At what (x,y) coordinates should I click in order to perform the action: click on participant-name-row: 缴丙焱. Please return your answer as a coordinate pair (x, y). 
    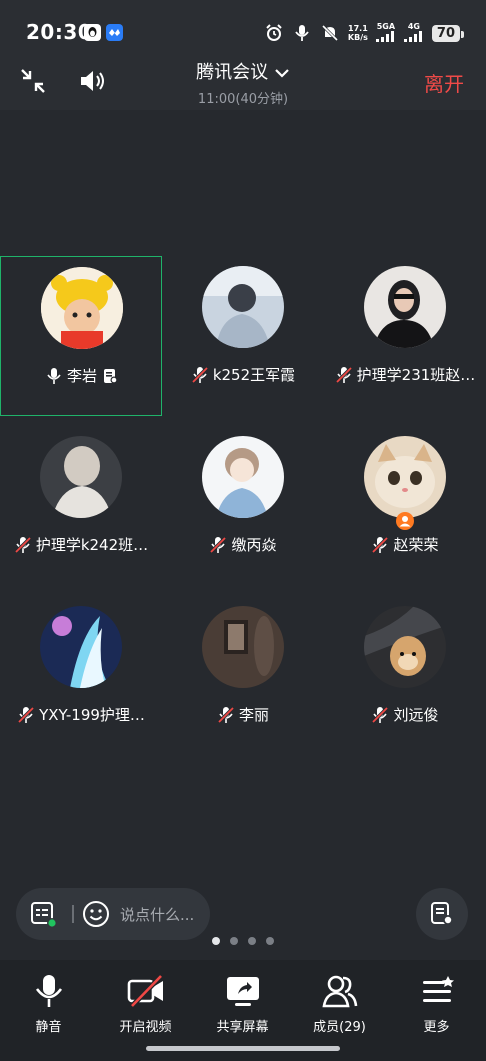
    Looking at the image, I should click on (243, 544).